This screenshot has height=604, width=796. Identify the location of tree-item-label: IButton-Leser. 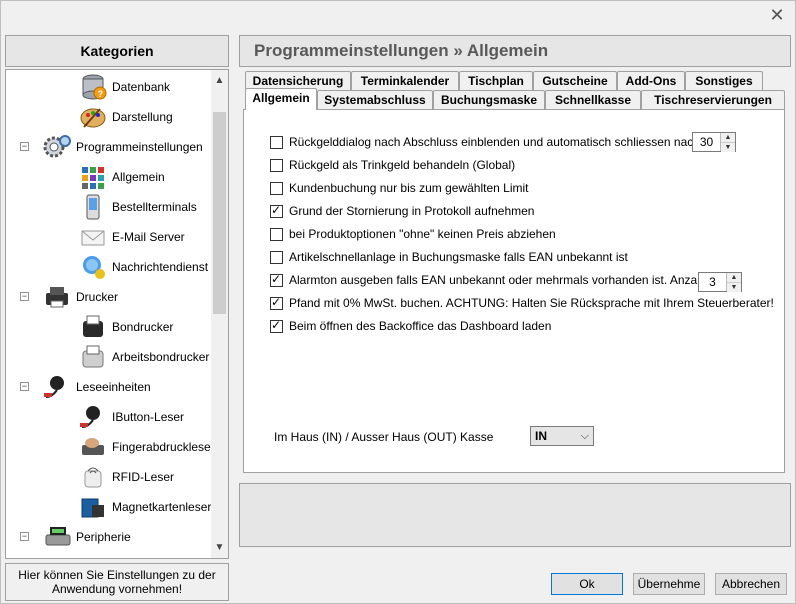
(148, 417).